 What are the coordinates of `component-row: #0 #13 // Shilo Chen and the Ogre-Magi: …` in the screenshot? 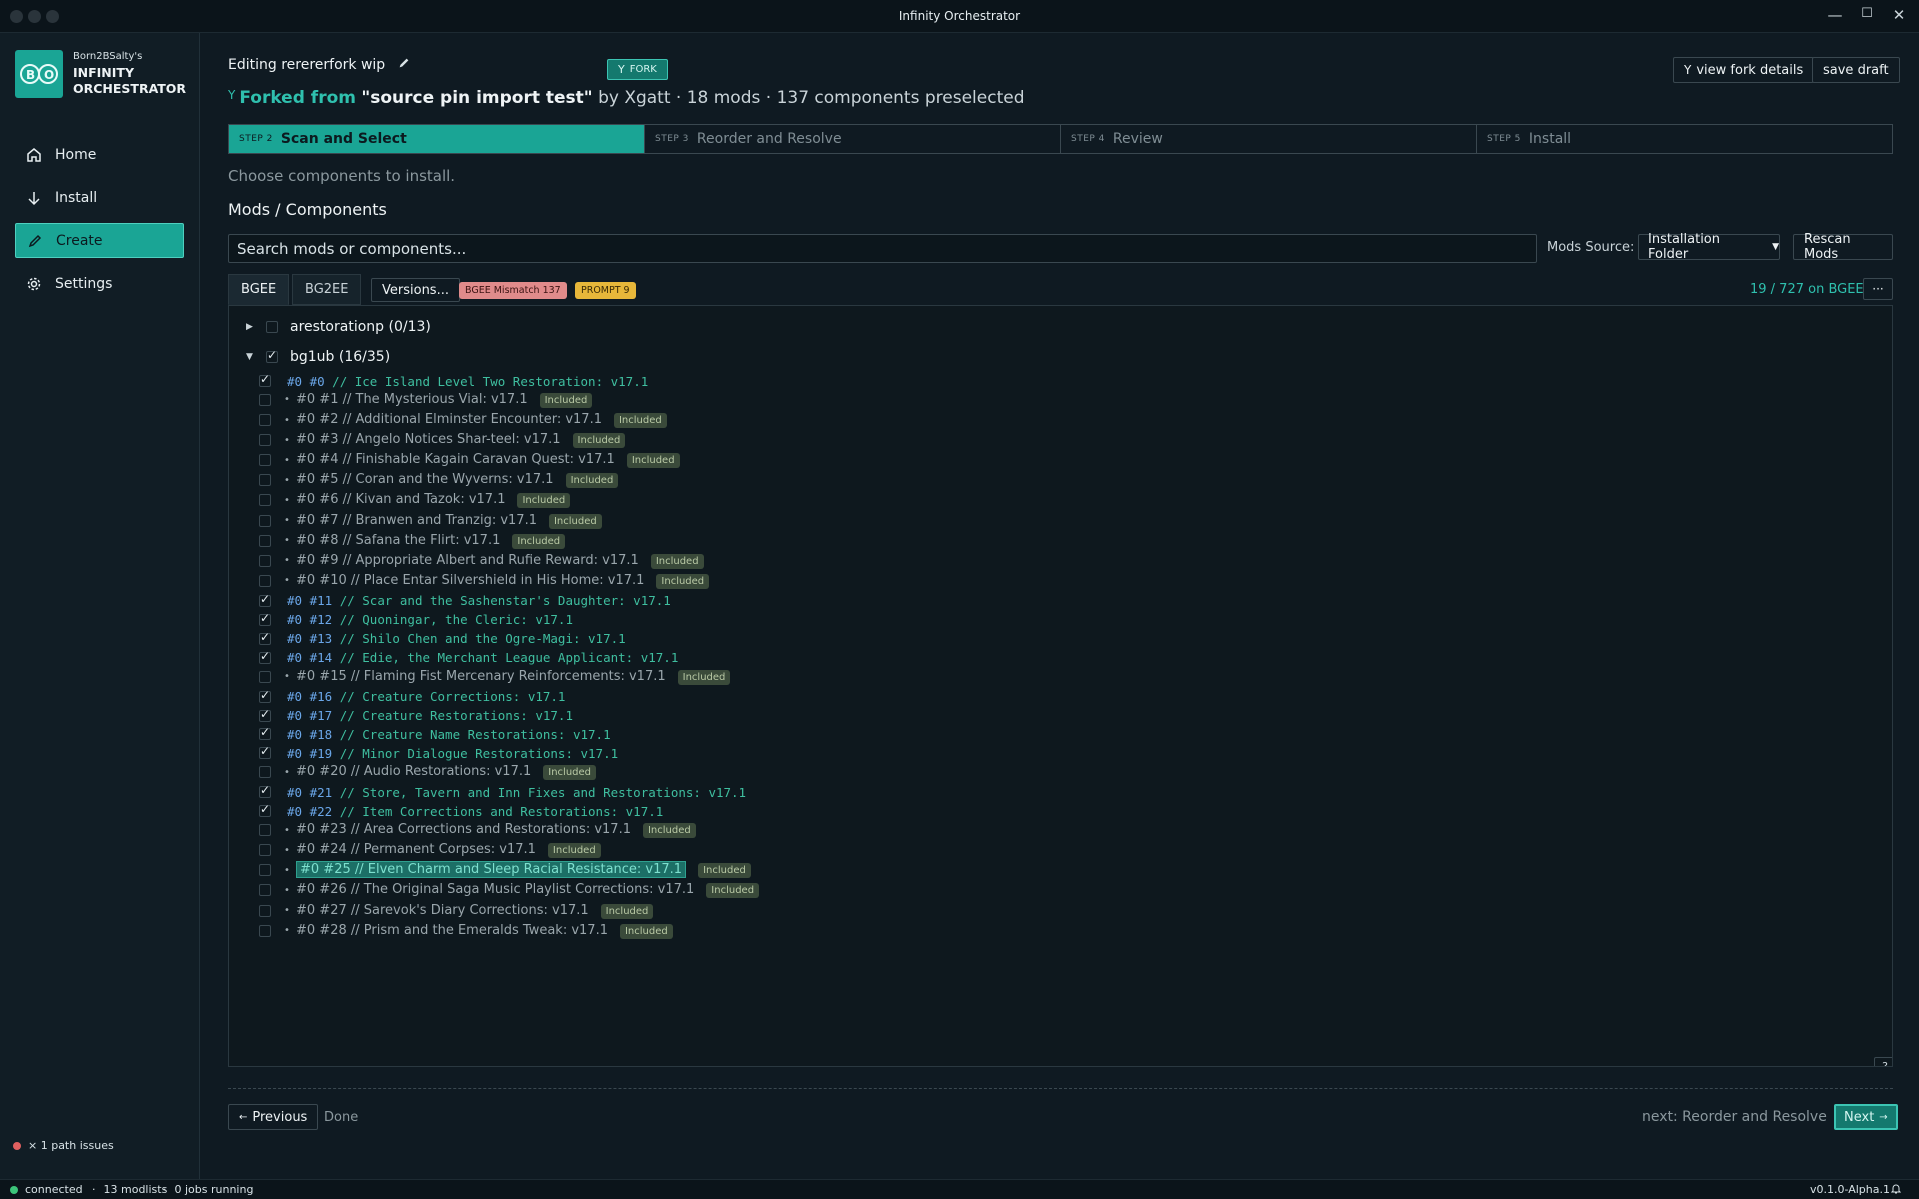 It's located at (1060, 639).